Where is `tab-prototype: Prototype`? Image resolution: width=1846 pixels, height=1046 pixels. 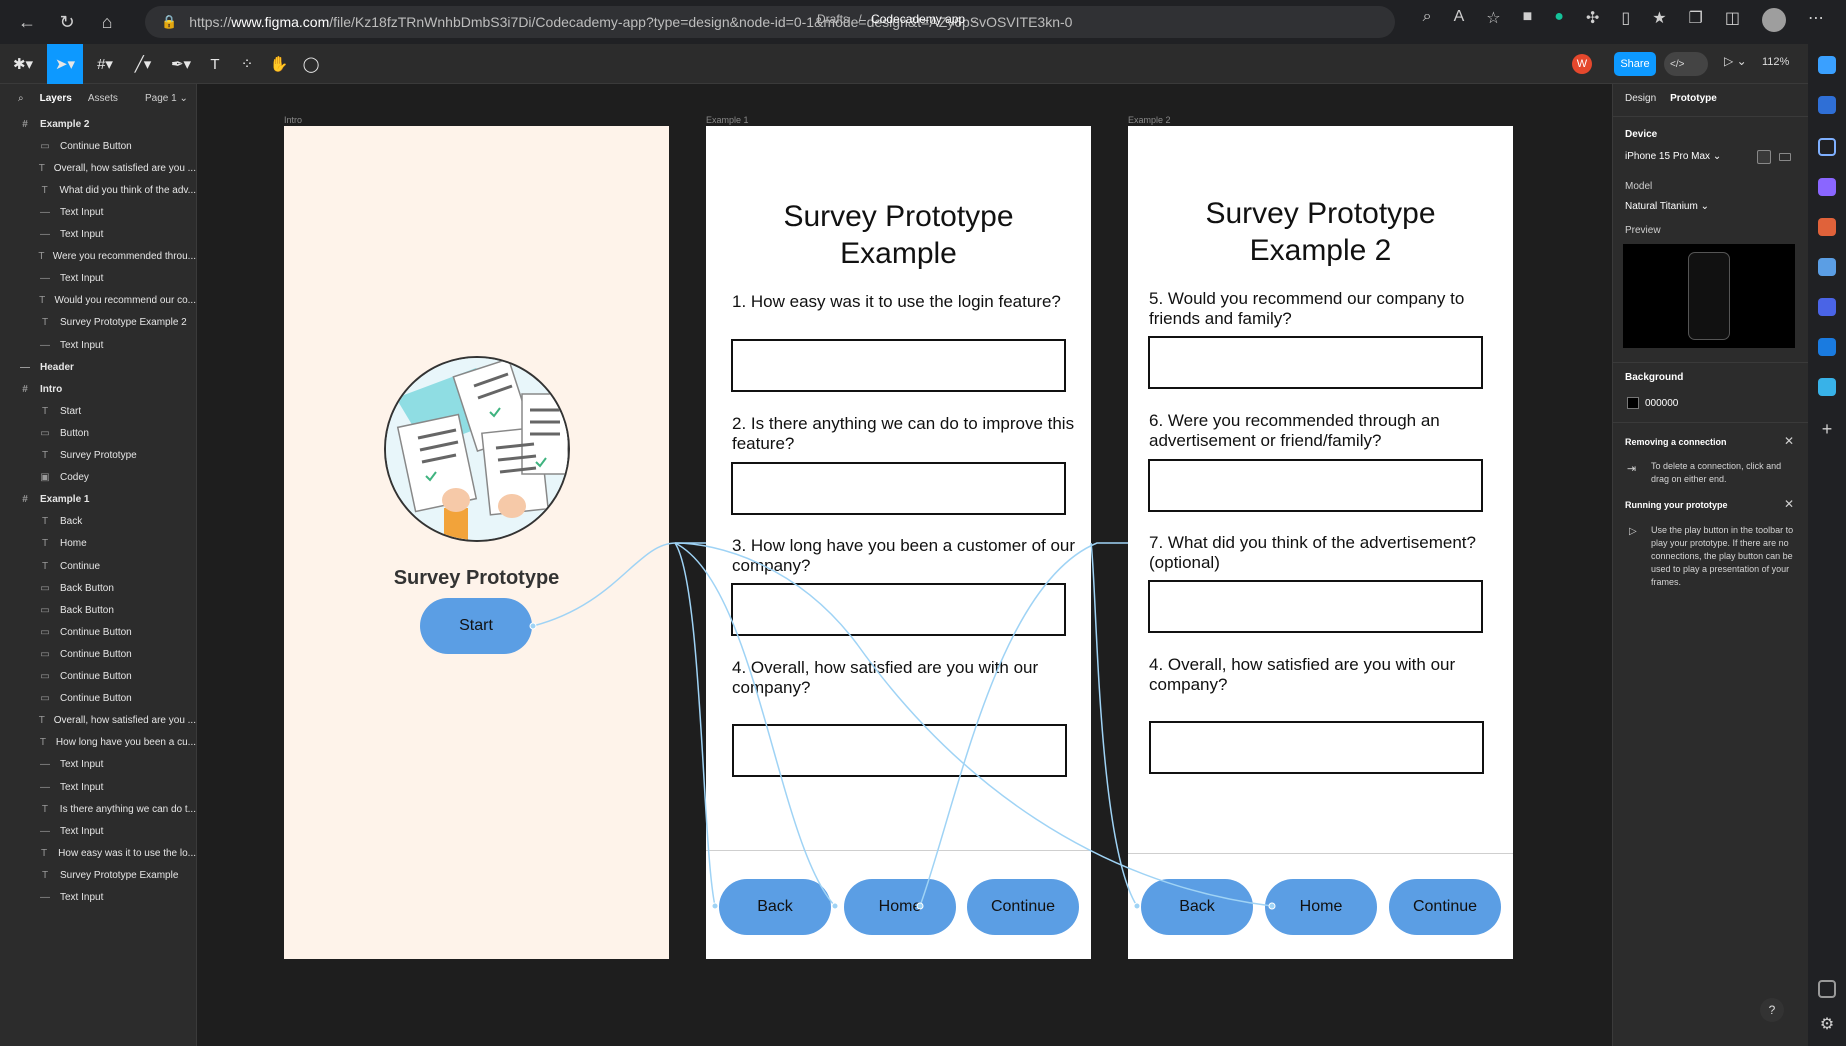
tab-prototype: Prototype is located at coordinates (1693, 98).